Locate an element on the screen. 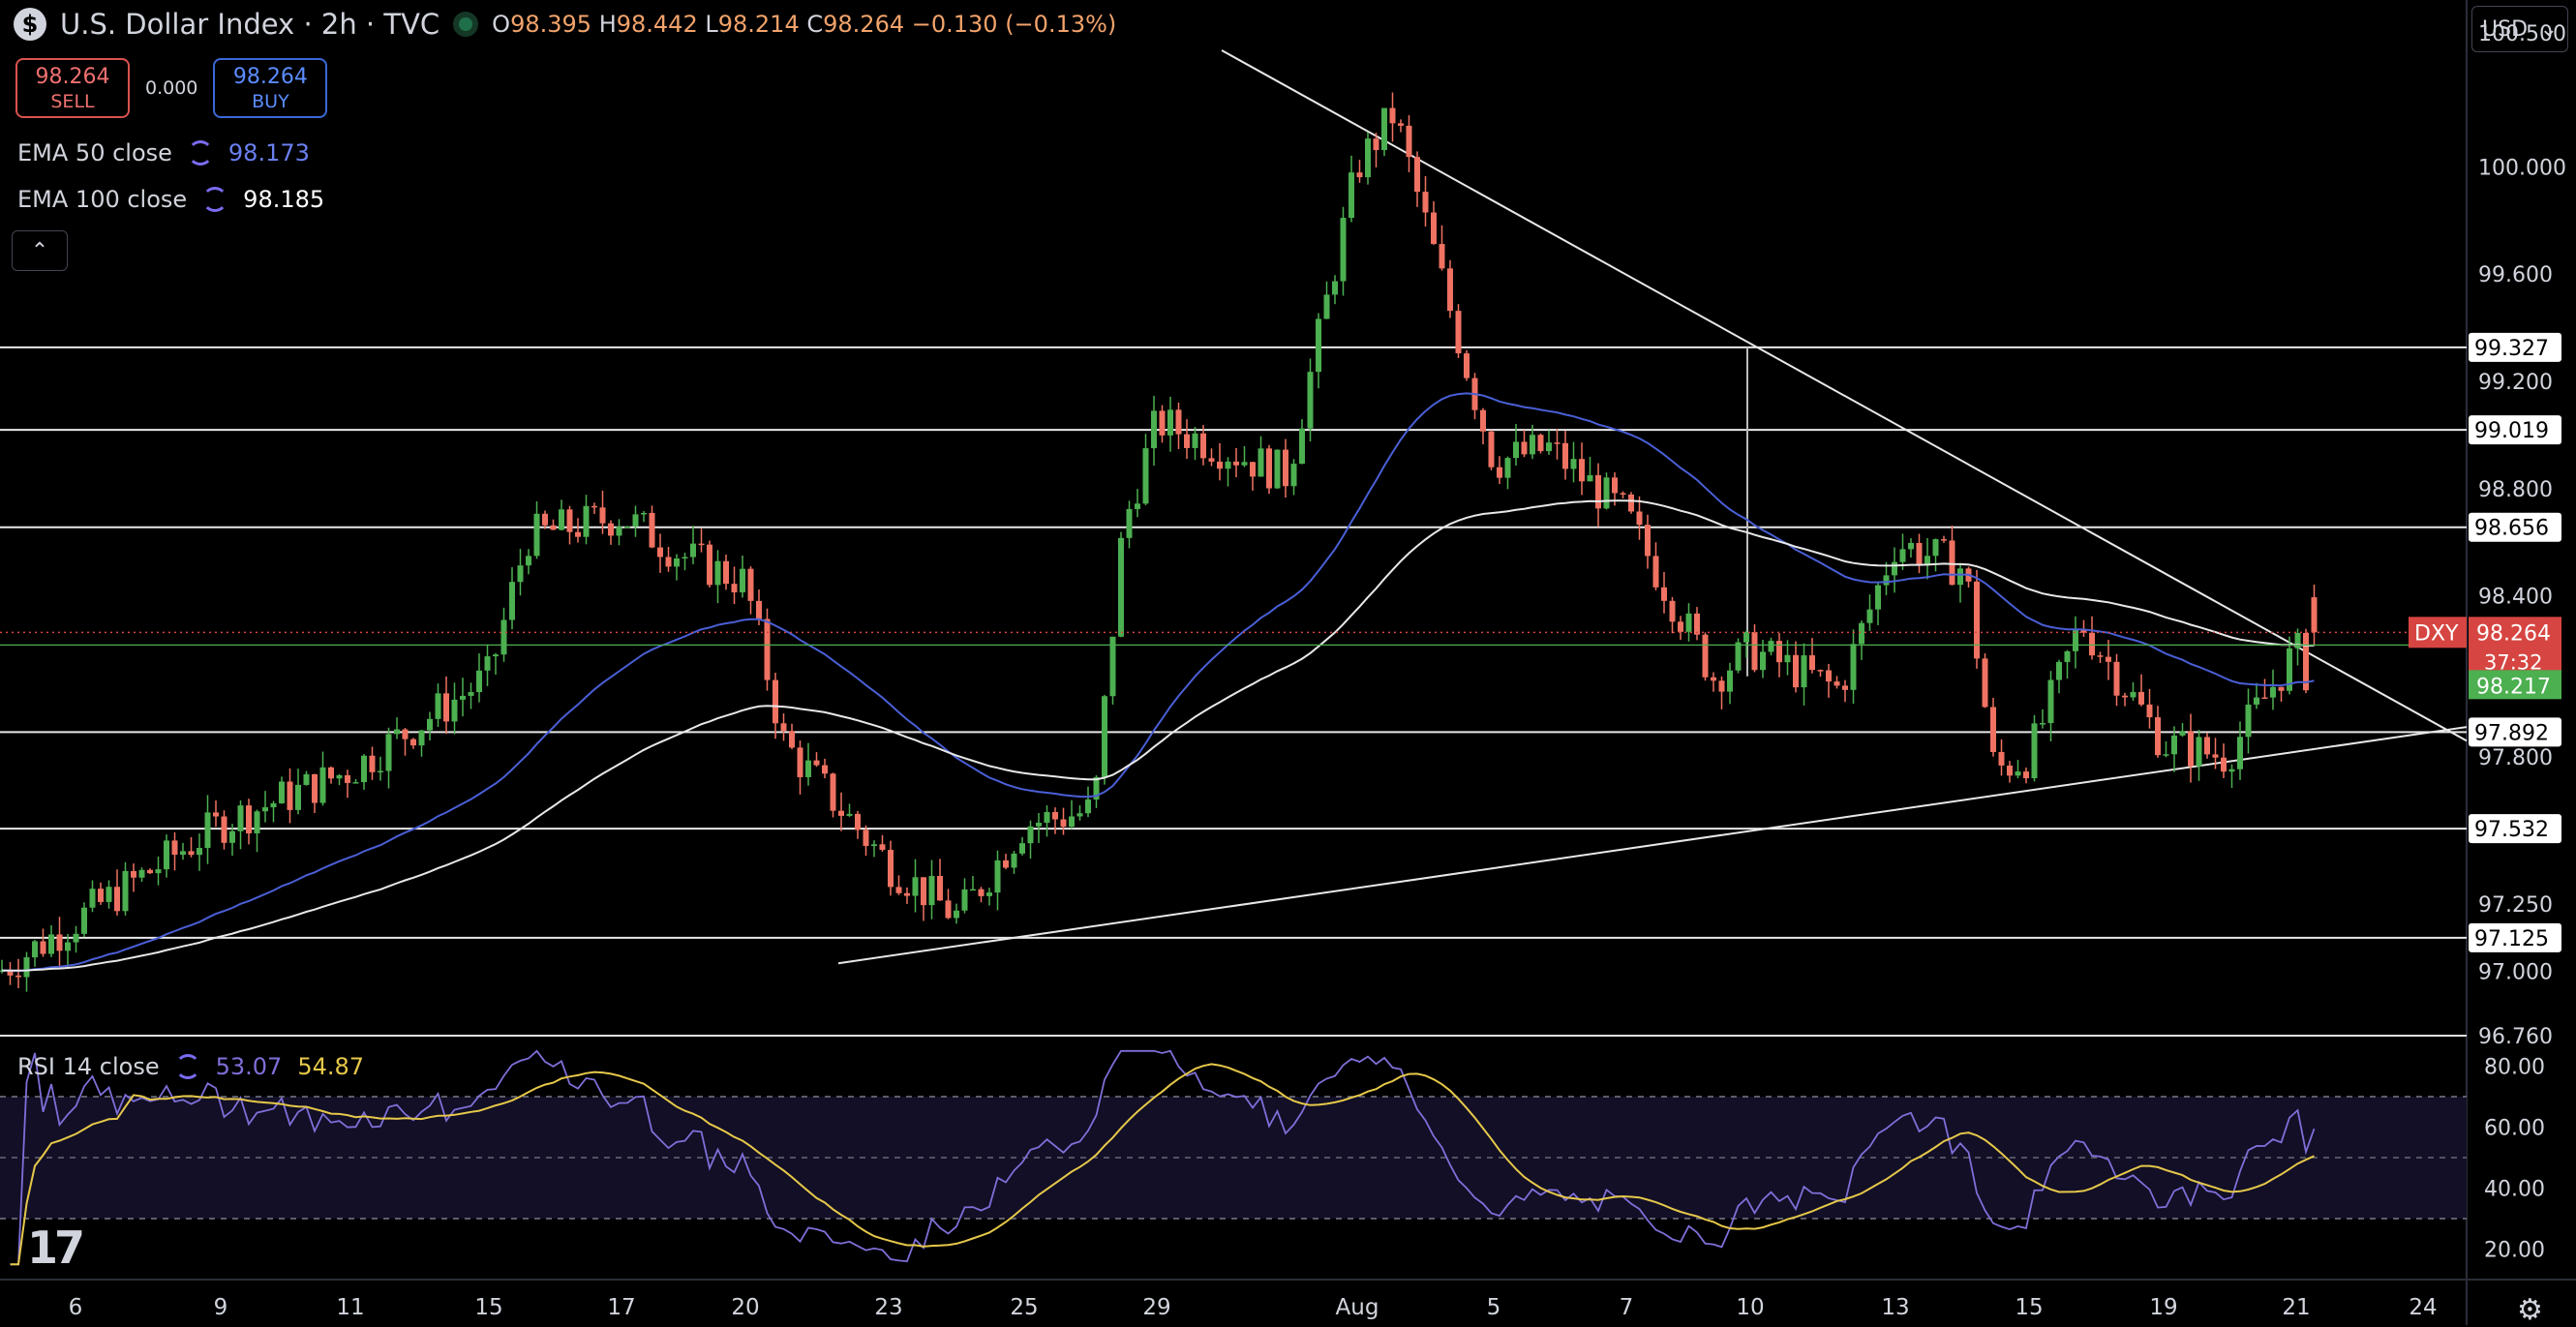 The width and height of the screenshot is (2576, 1327). ema50-legend: EMA 50 close 98.173 is located at coordinates (163, 152).